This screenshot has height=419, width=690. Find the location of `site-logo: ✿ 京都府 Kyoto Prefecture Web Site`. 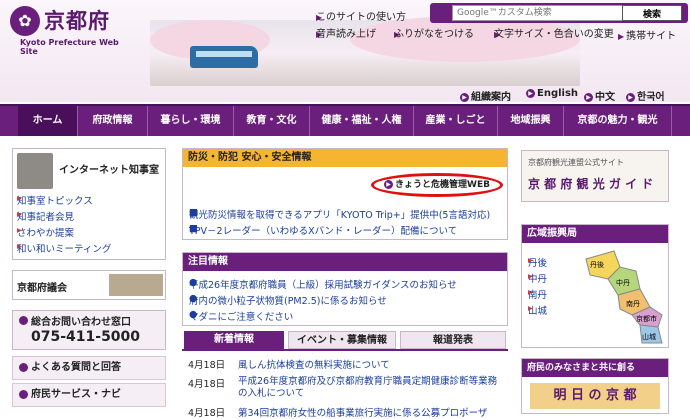

site-logo: ✿ 京都府 Kyoto Prefecture Web Site is located at coordinates (70, 31).